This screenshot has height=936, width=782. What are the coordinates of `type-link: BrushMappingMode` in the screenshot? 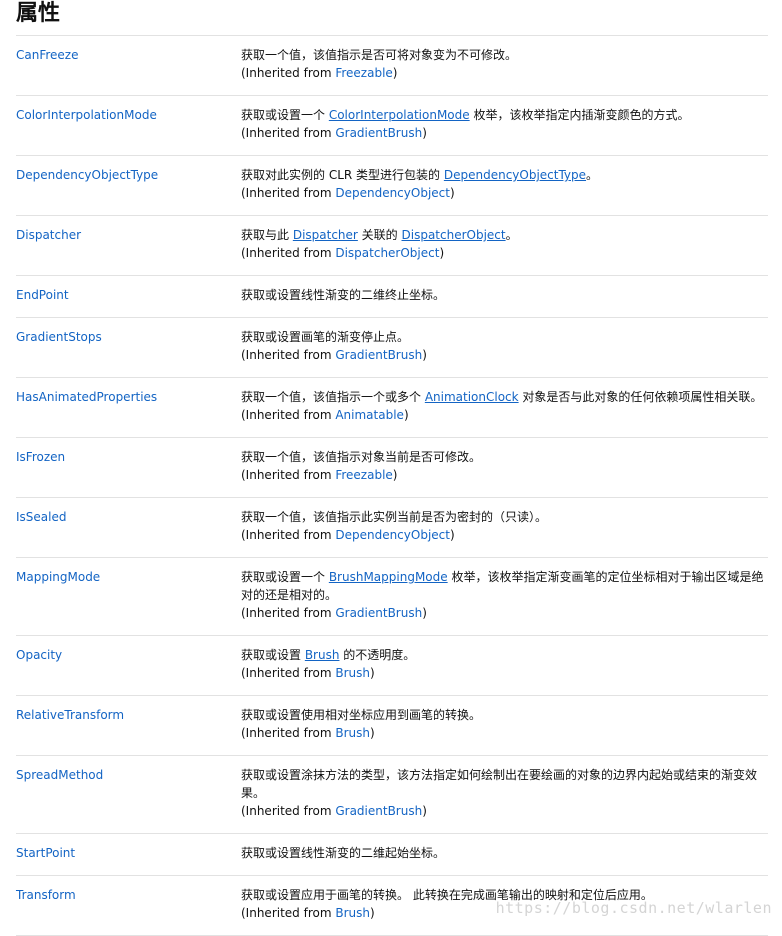 It's located at (388, 577).